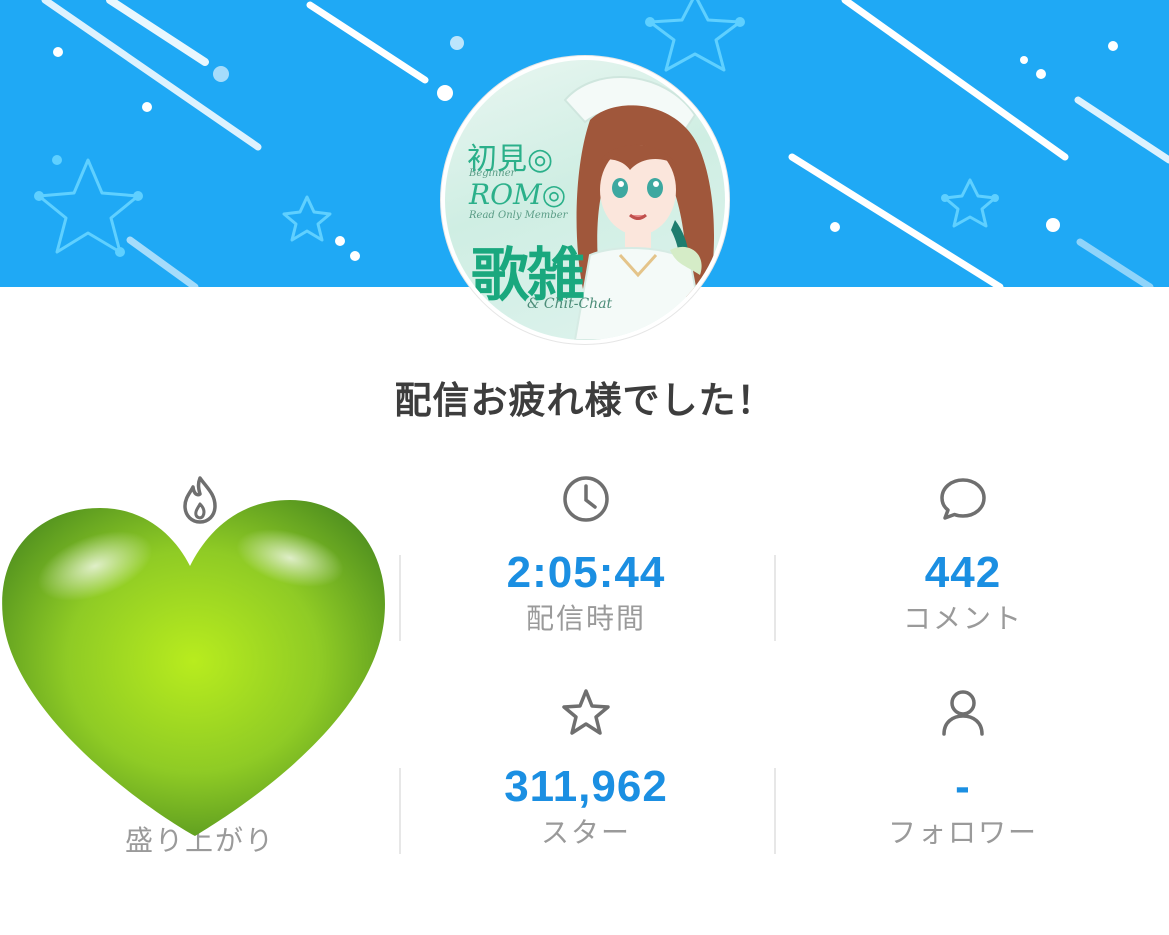  What do you see at coordinates (963, 499) in the screenshot?
I see `speech-bubble-icon` at bounding box center [963, 499].